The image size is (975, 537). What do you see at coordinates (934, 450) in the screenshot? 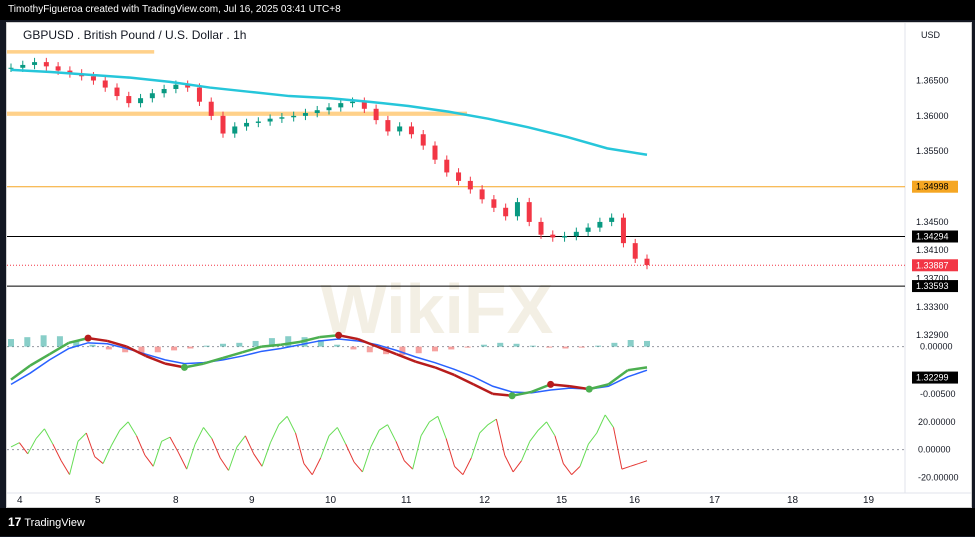
I see `osc-tick-label: 0.00000` at bounding box center [934, 450].